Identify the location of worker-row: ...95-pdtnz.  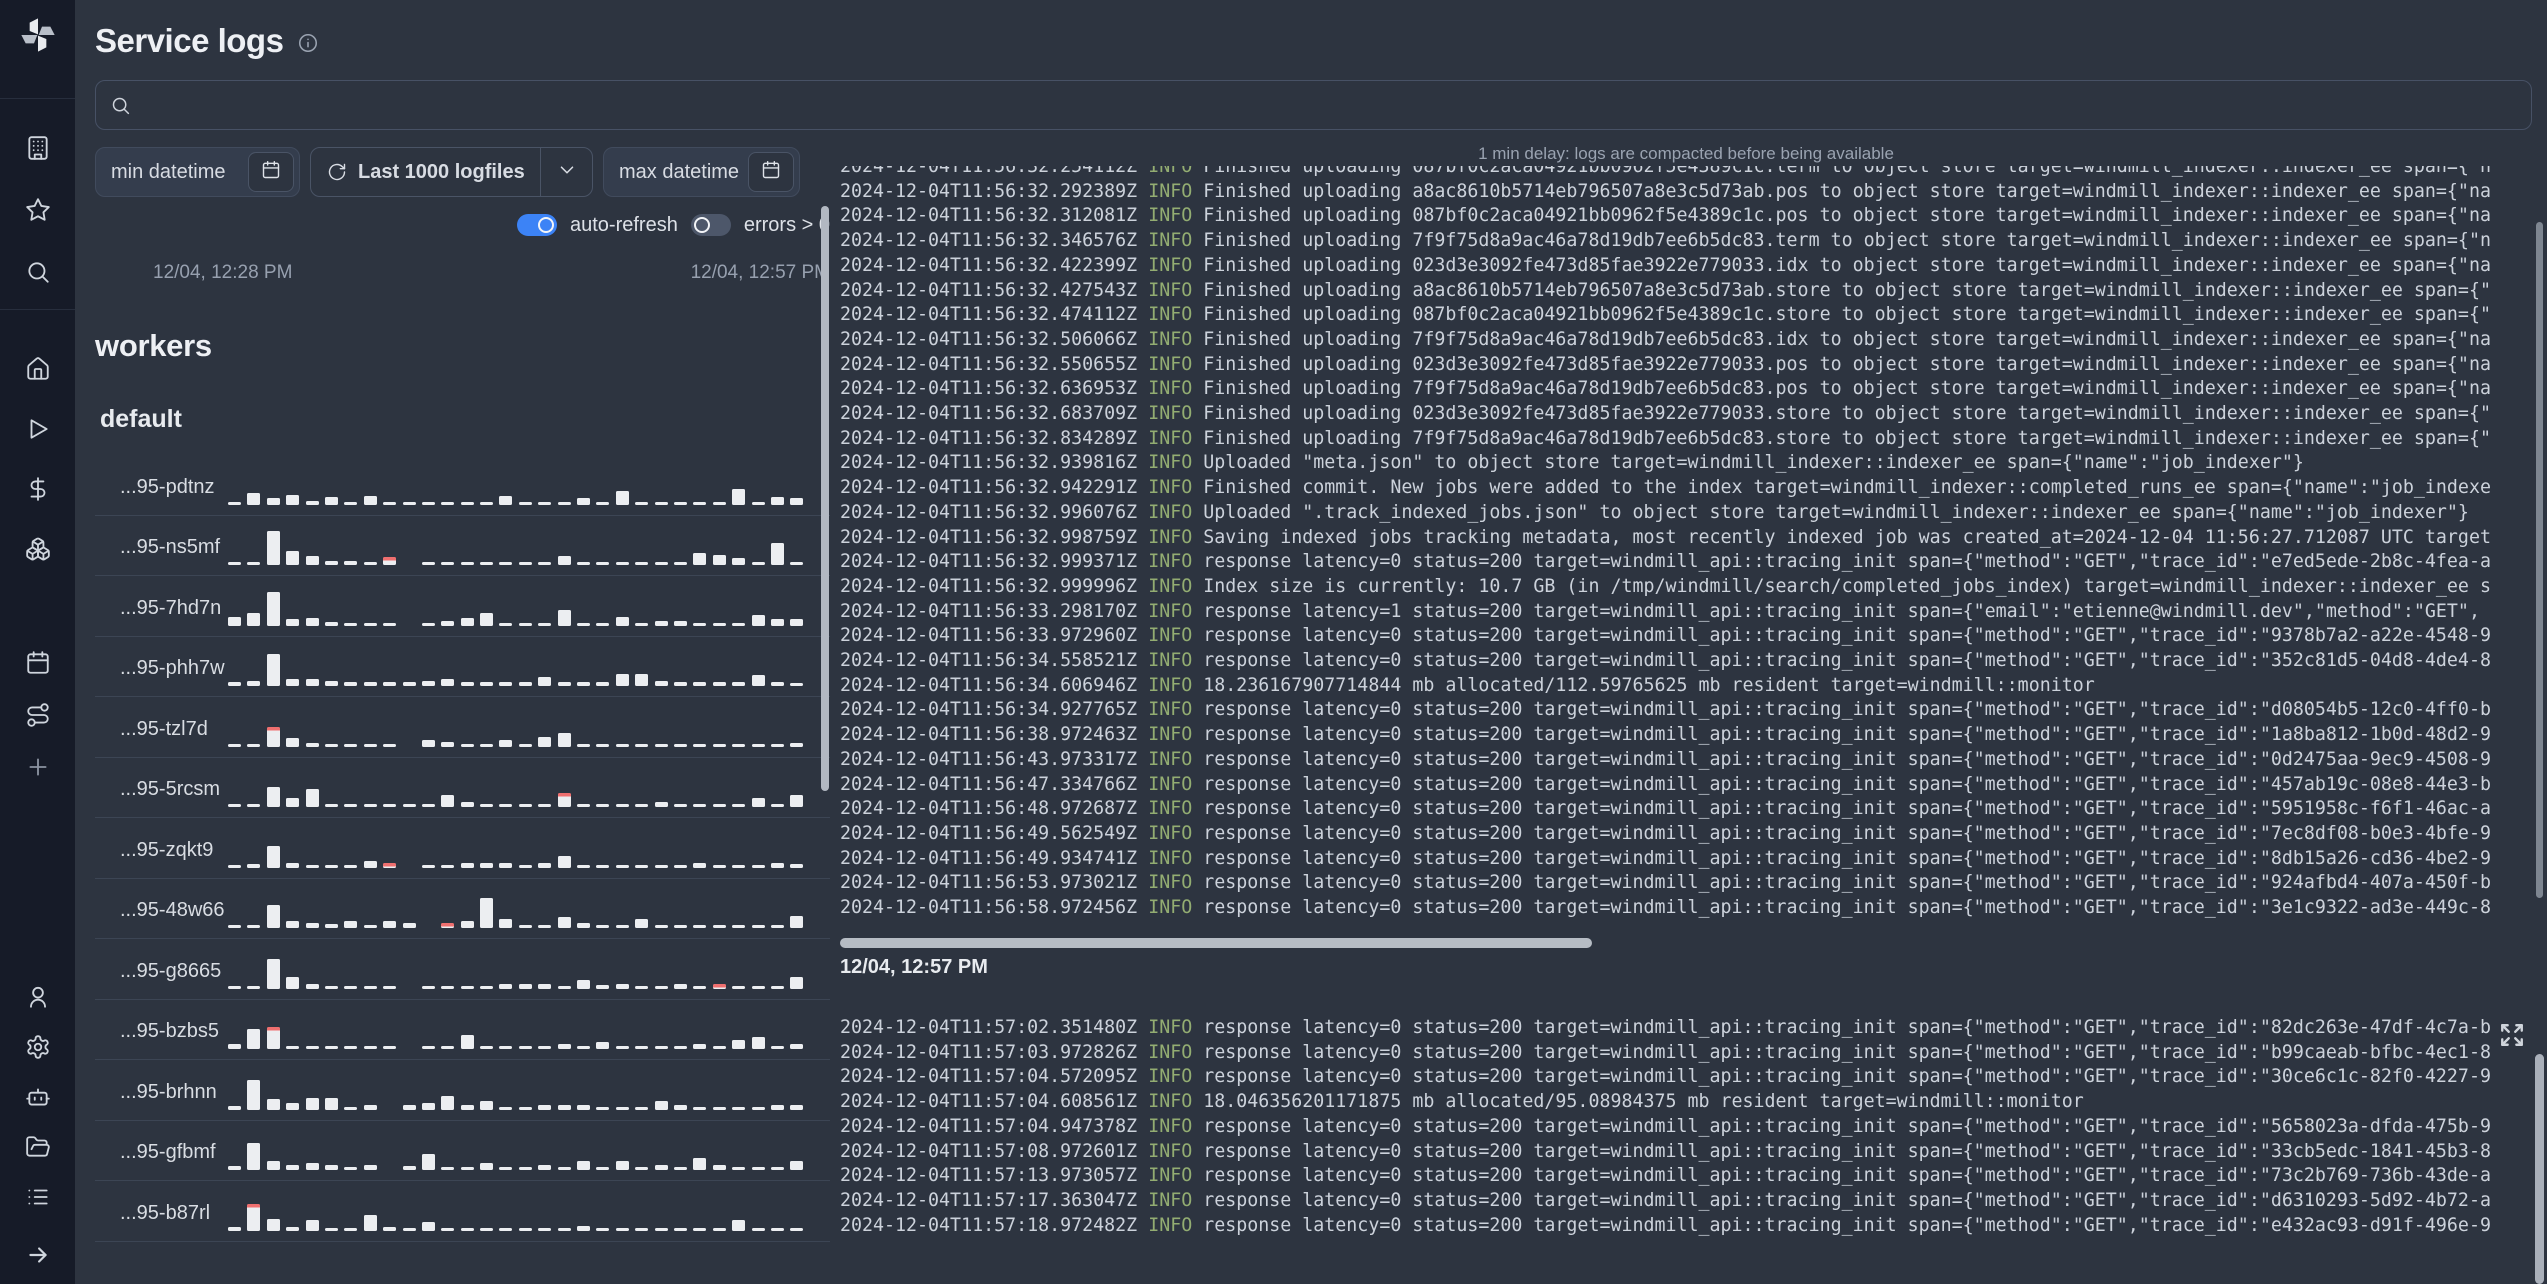
(462, 485).